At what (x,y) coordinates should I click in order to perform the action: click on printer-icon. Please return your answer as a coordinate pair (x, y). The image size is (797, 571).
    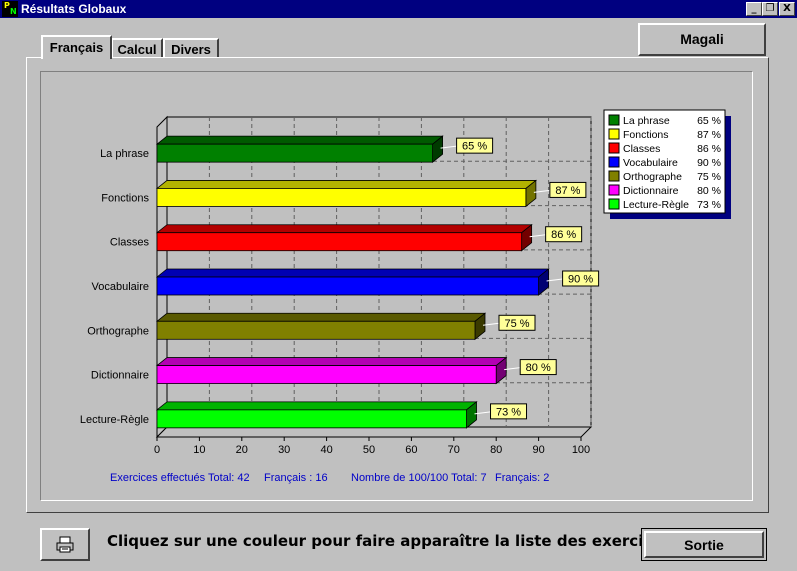
    Looking at the image, I should click on (65, 544).